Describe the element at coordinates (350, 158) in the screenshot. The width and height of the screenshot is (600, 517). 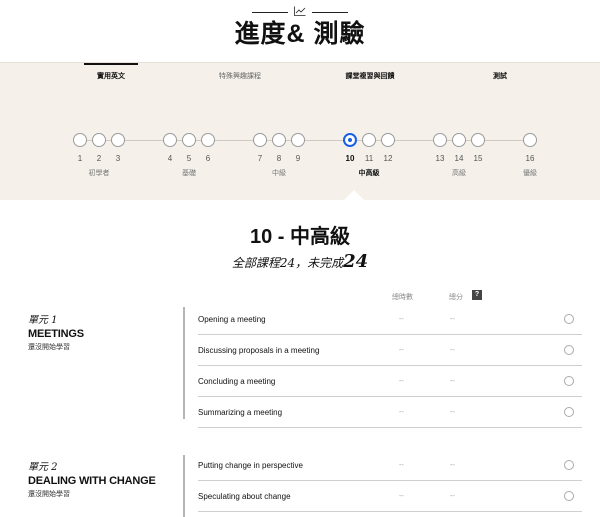
I see `step-number-current: 10` at that location.